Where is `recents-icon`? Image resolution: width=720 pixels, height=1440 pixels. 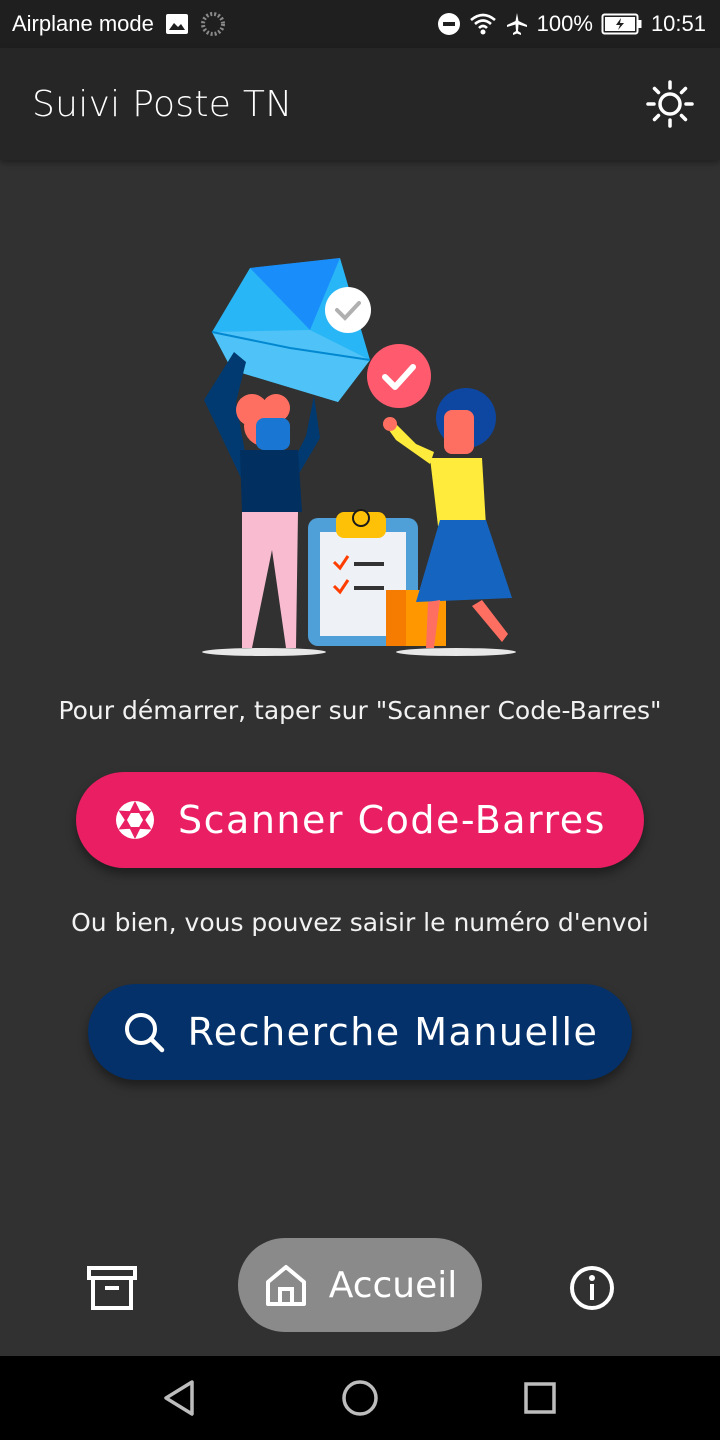 recents-icon is located at coordinates (540, 1398).